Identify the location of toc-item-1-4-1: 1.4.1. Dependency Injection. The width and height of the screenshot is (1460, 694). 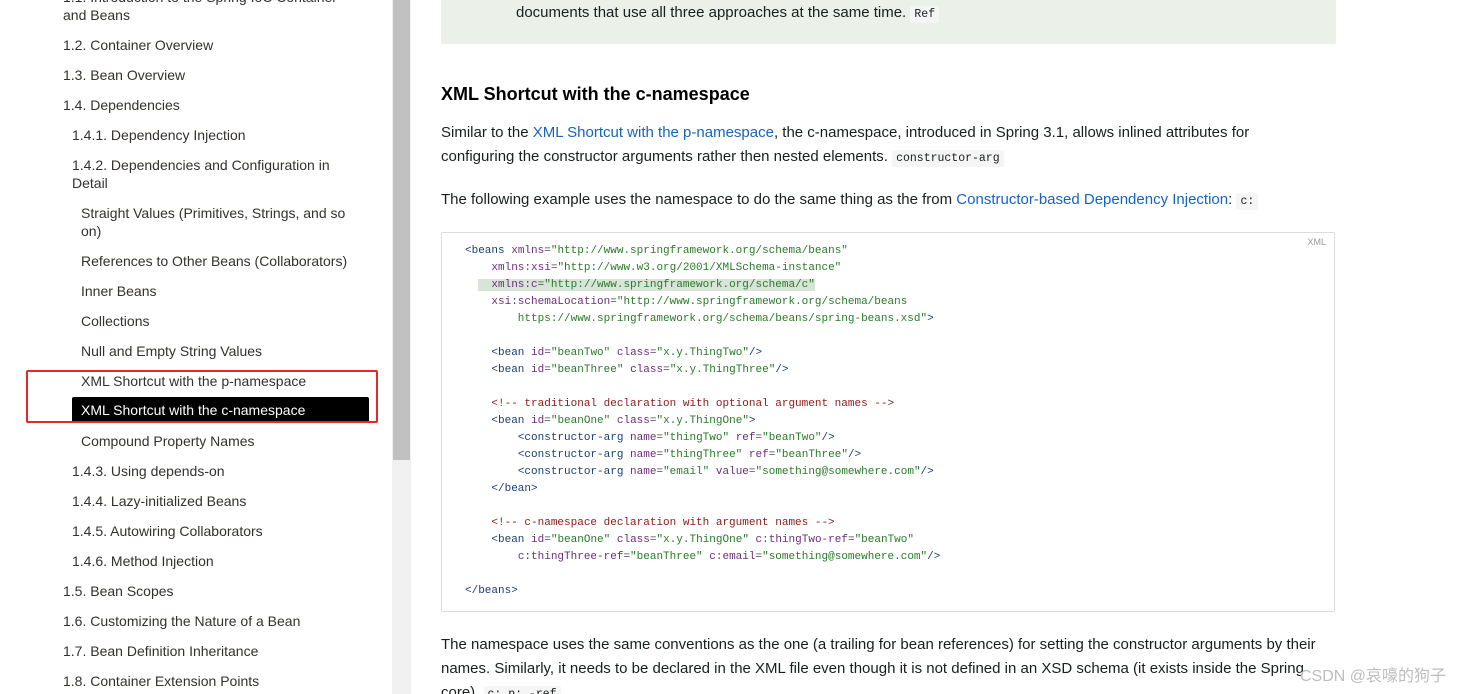
(159, 135).